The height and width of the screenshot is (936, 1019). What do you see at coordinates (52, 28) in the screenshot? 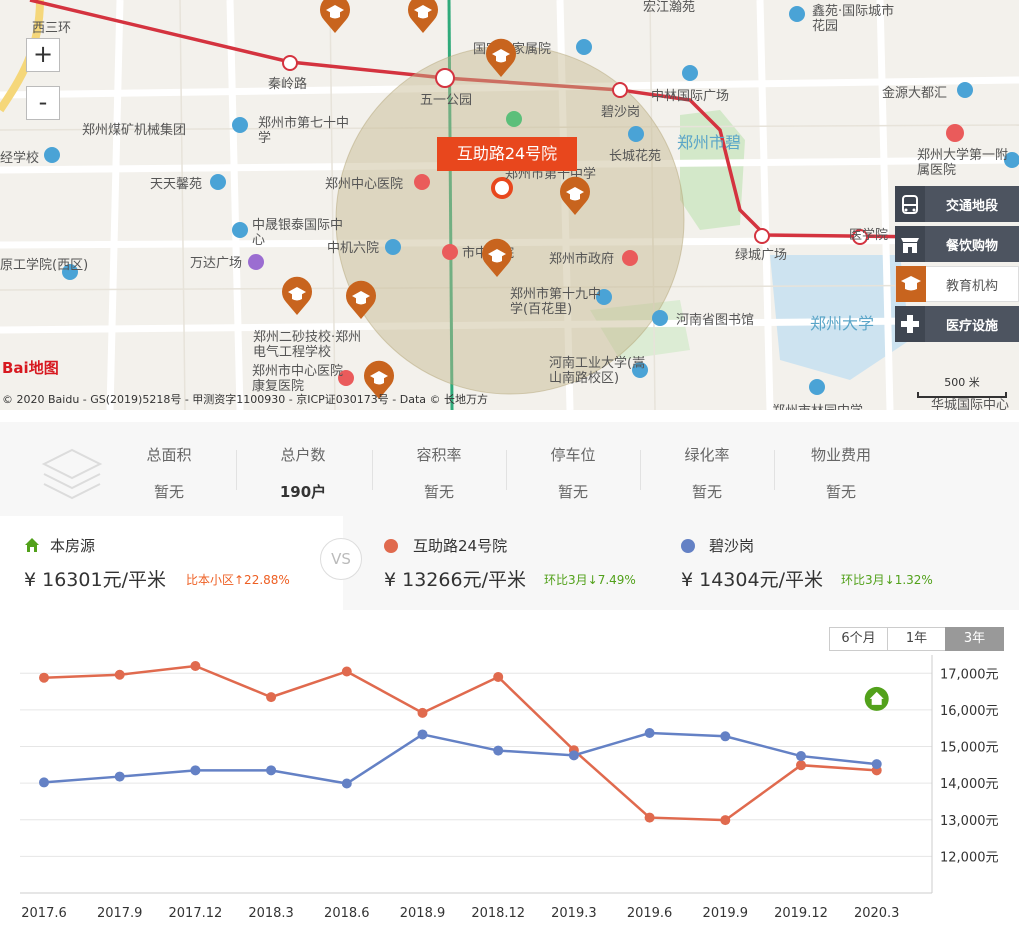
I see `map-label: 西三环` at bounding box center [52, 28].